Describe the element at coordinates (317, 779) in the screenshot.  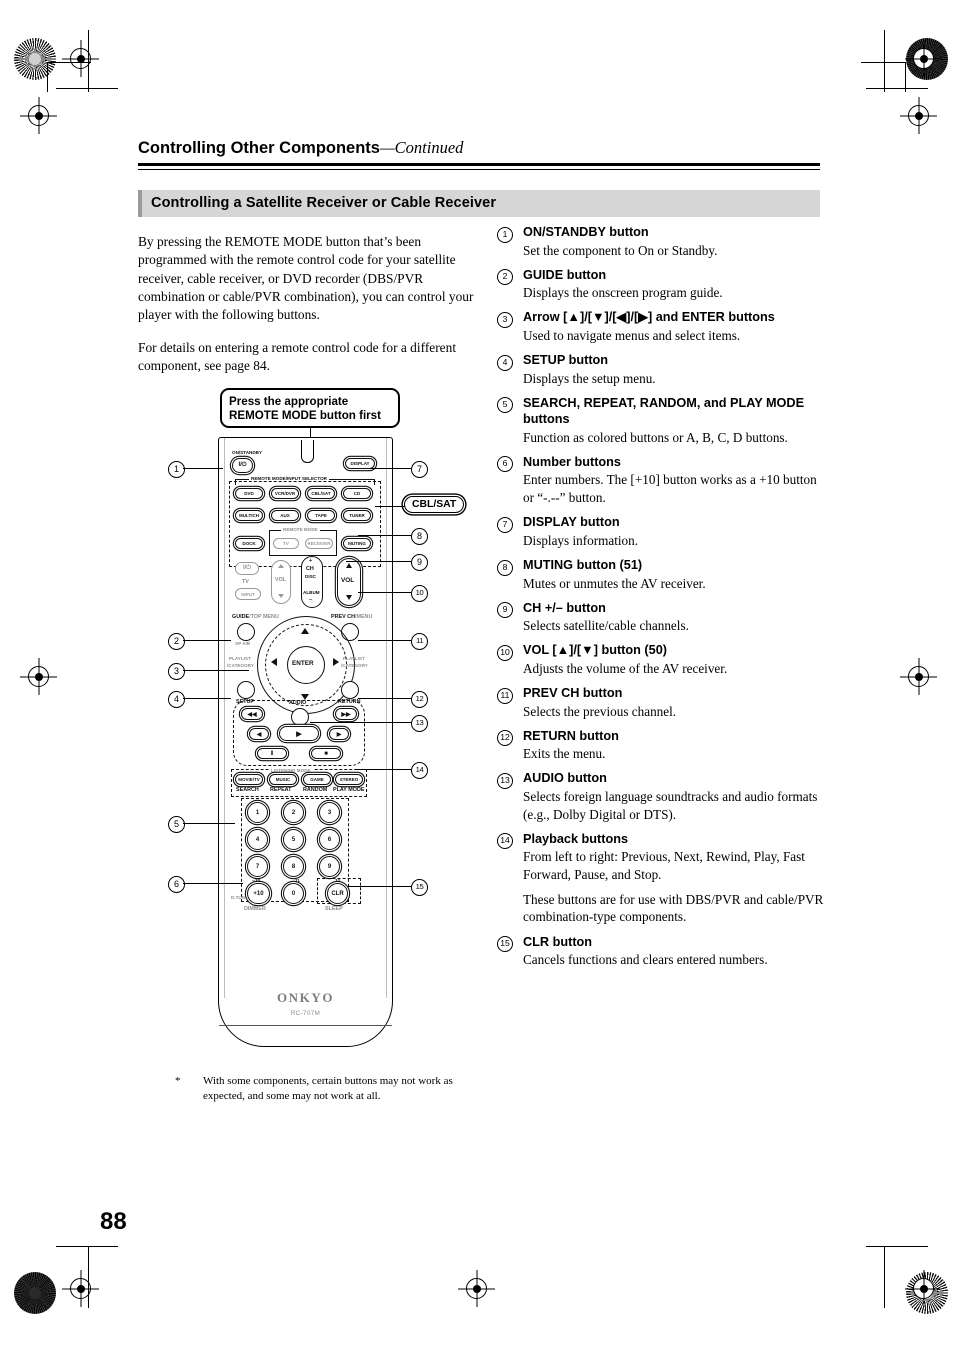
I see `listening-button-game: GAME` at that location.